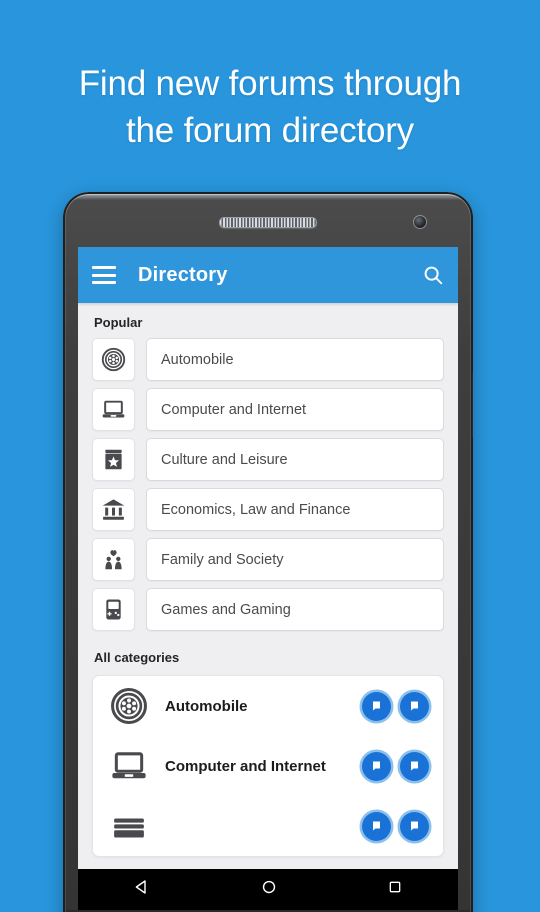  What do you see at coordinates (234, 409) in the screenshot?
I see `list-item-label: Computer and Internet` at bounding box center [234, 409].